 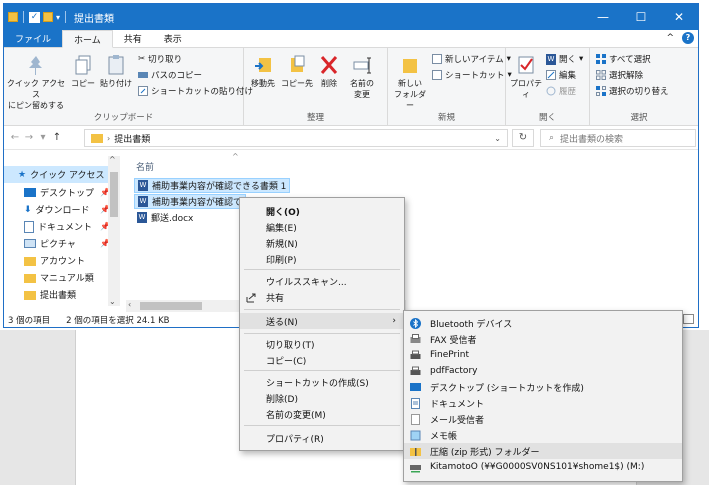 I want to click on scroll-left-icon: ‹, so click(x=129, y=304).